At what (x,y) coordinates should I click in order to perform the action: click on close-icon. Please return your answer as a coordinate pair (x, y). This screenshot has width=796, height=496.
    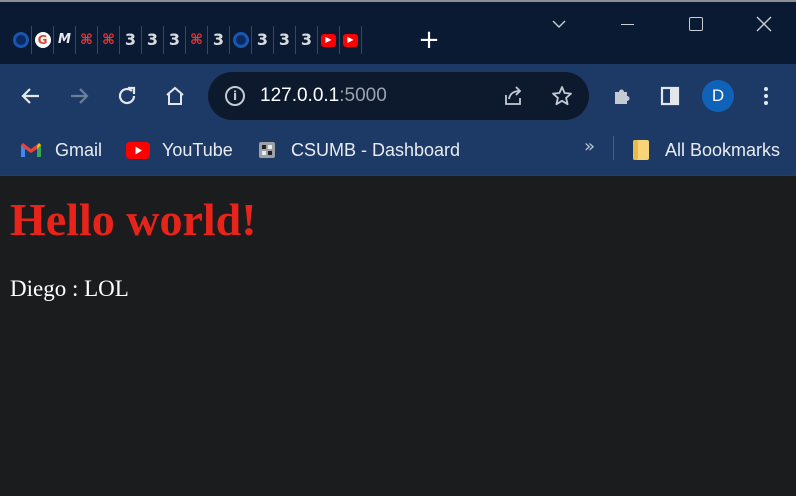
    Looking at the image, I should click on (764, 24).